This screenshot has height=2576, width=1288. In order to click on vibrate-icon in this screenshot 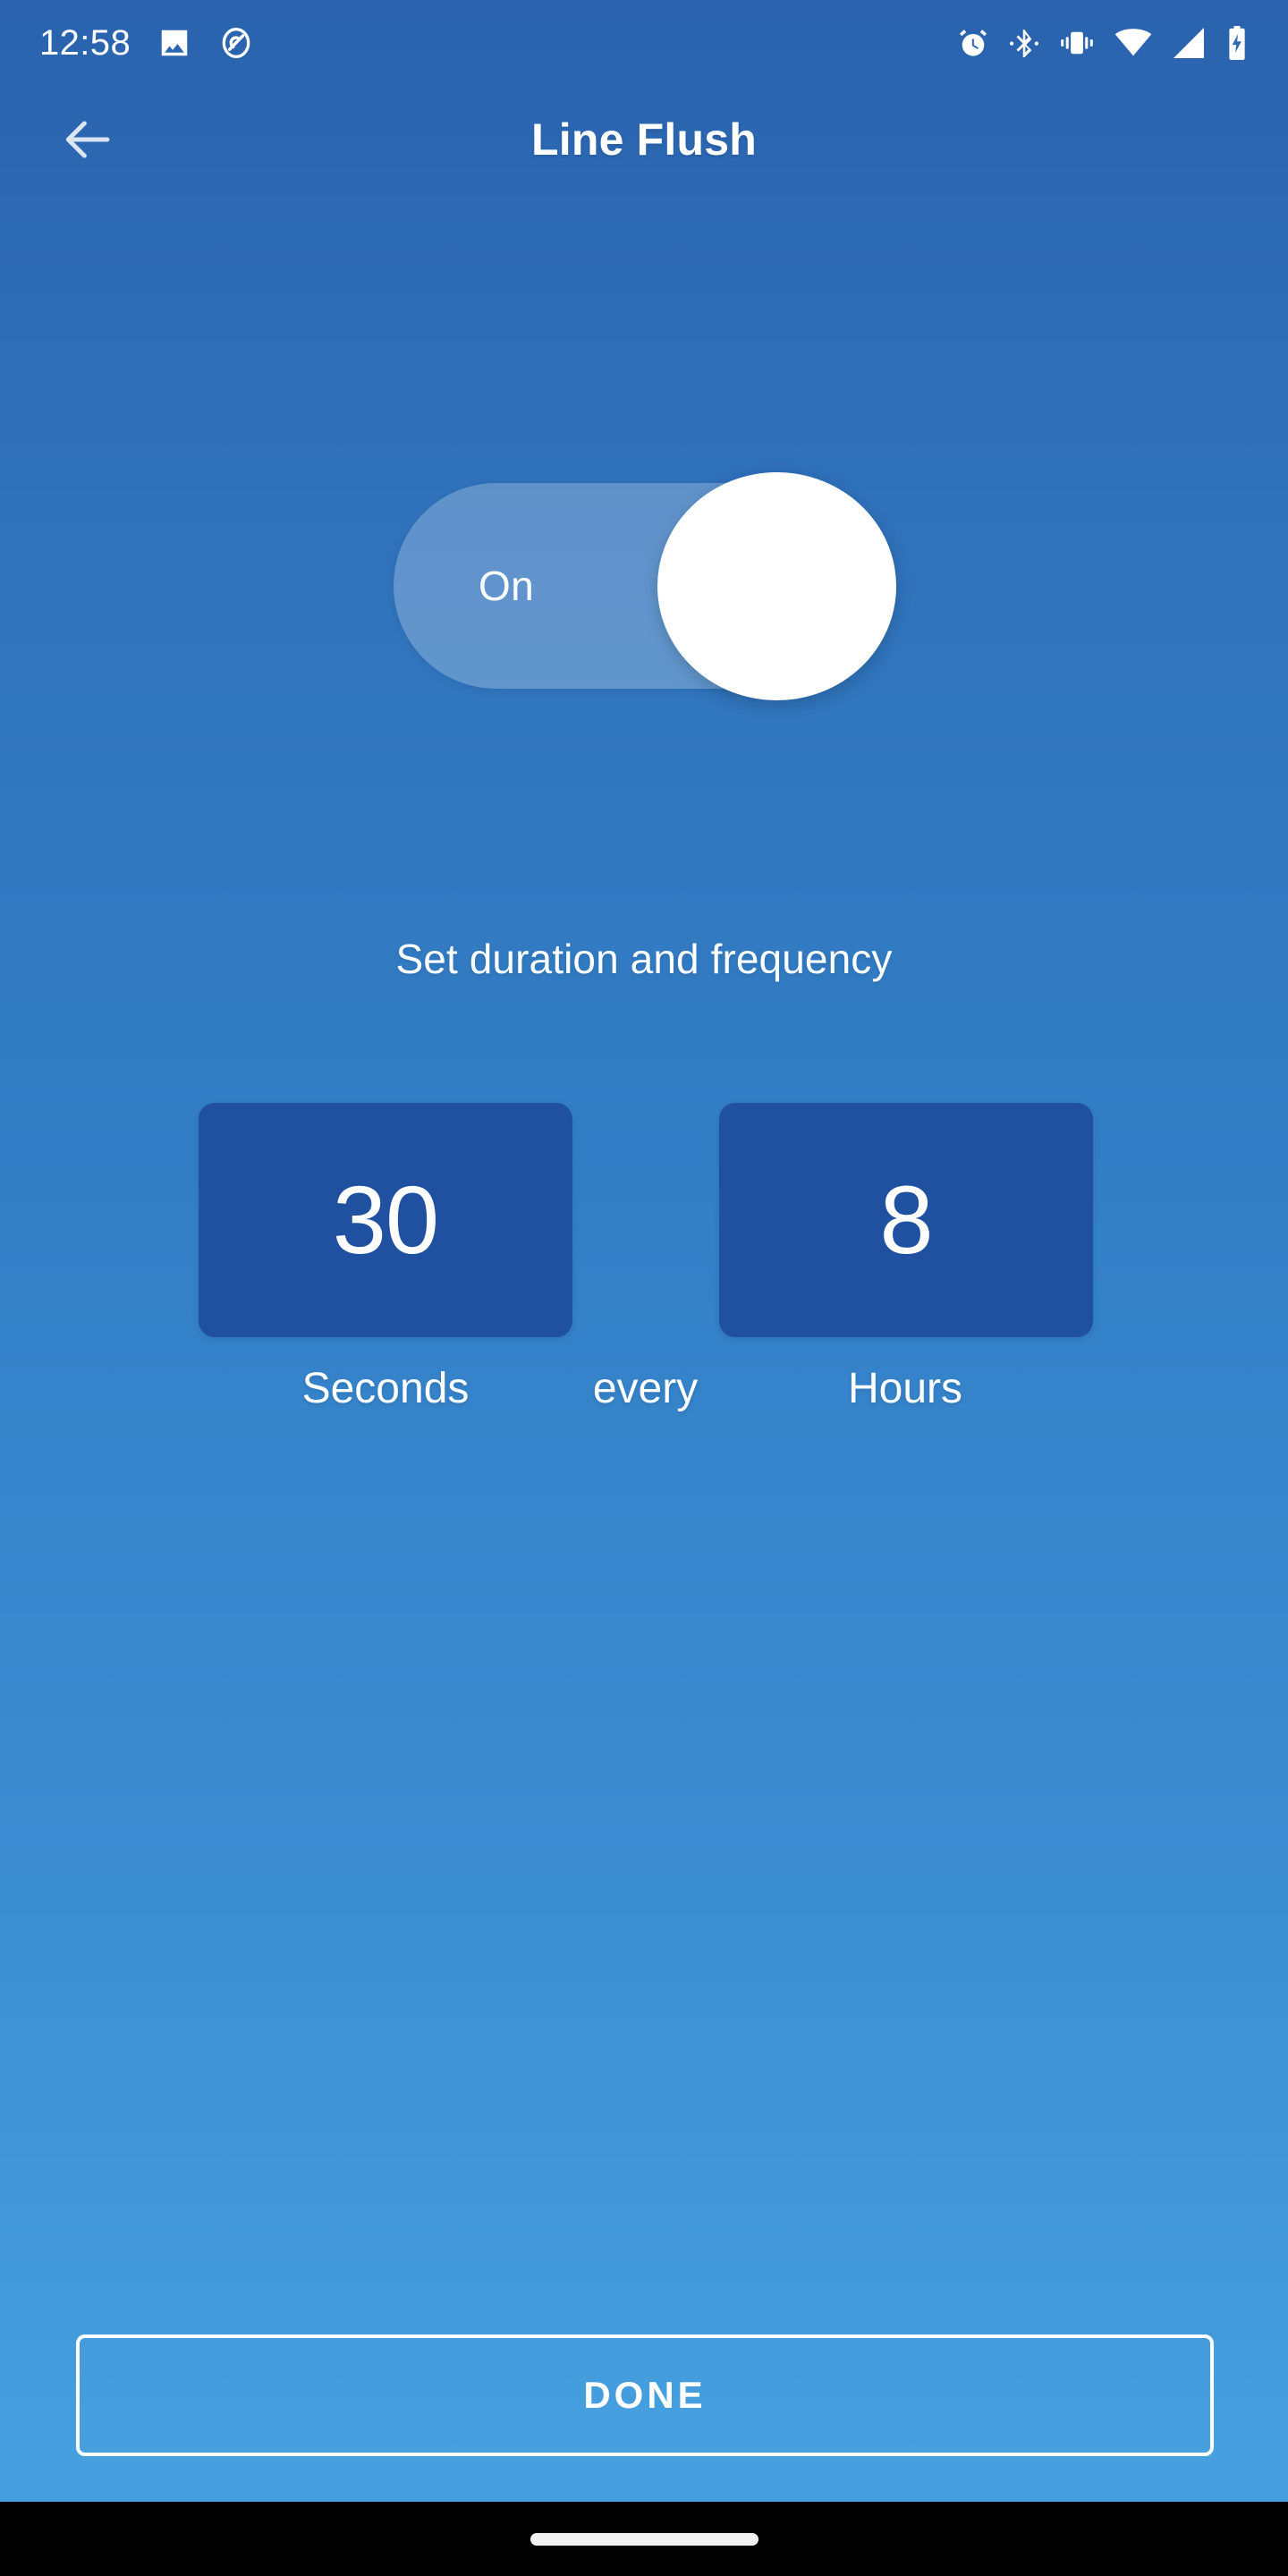, I will do `click(1077, 43)`.